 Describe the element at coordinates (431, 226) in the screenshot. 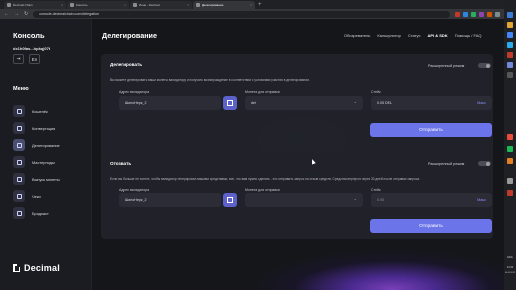

I see `undelegate-submit-button: Отправить` at that location.